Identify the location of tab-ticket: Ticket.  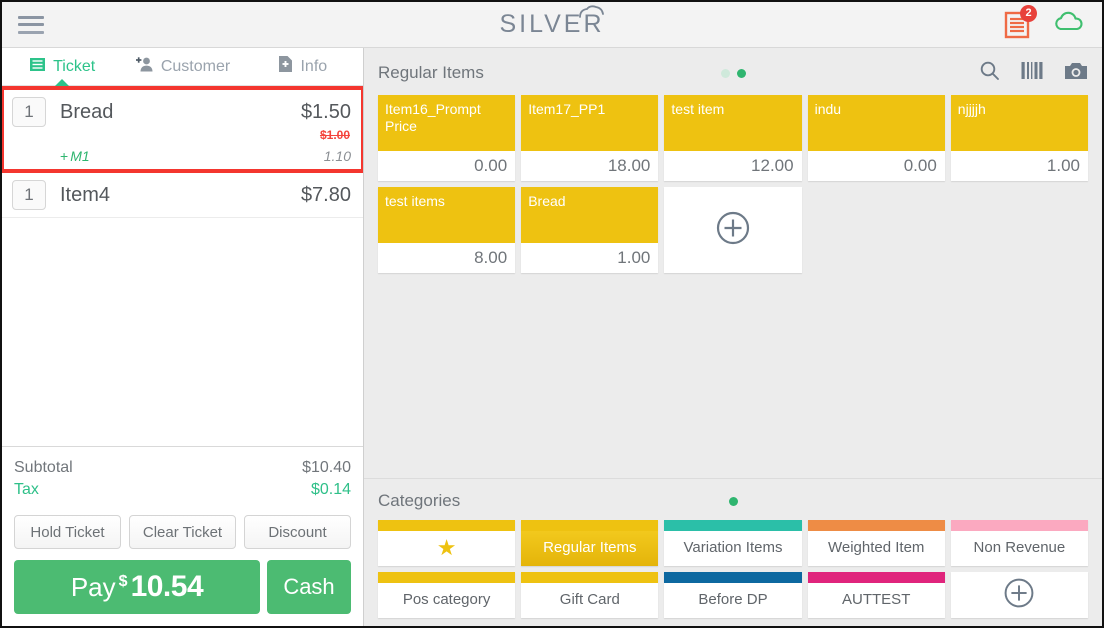
(62, 67).